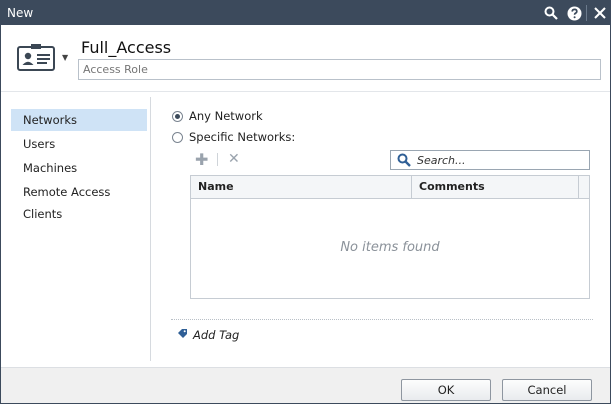 The width and height of the screenshot is (611, 404). Describe the element at coordinates (150, 229) in the screenshot. I see `sidebar-divider` at that location.